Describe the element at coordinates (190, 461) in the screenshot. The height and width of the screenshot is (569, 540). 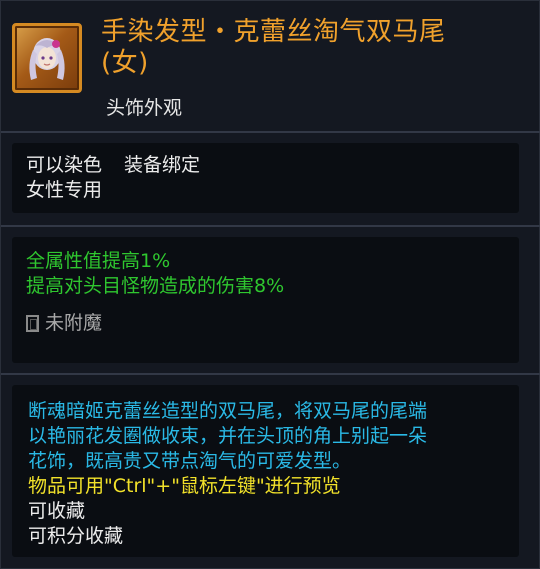
I see `description-line: 花饰，既高贵又带点淘气的可爱发型。` at that location.